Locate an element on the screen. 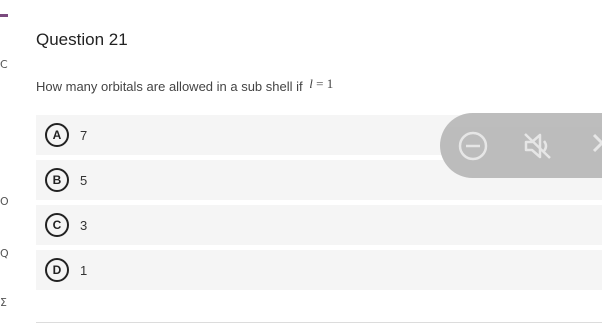  option-text: 5 is located at coordinates (84, 180).